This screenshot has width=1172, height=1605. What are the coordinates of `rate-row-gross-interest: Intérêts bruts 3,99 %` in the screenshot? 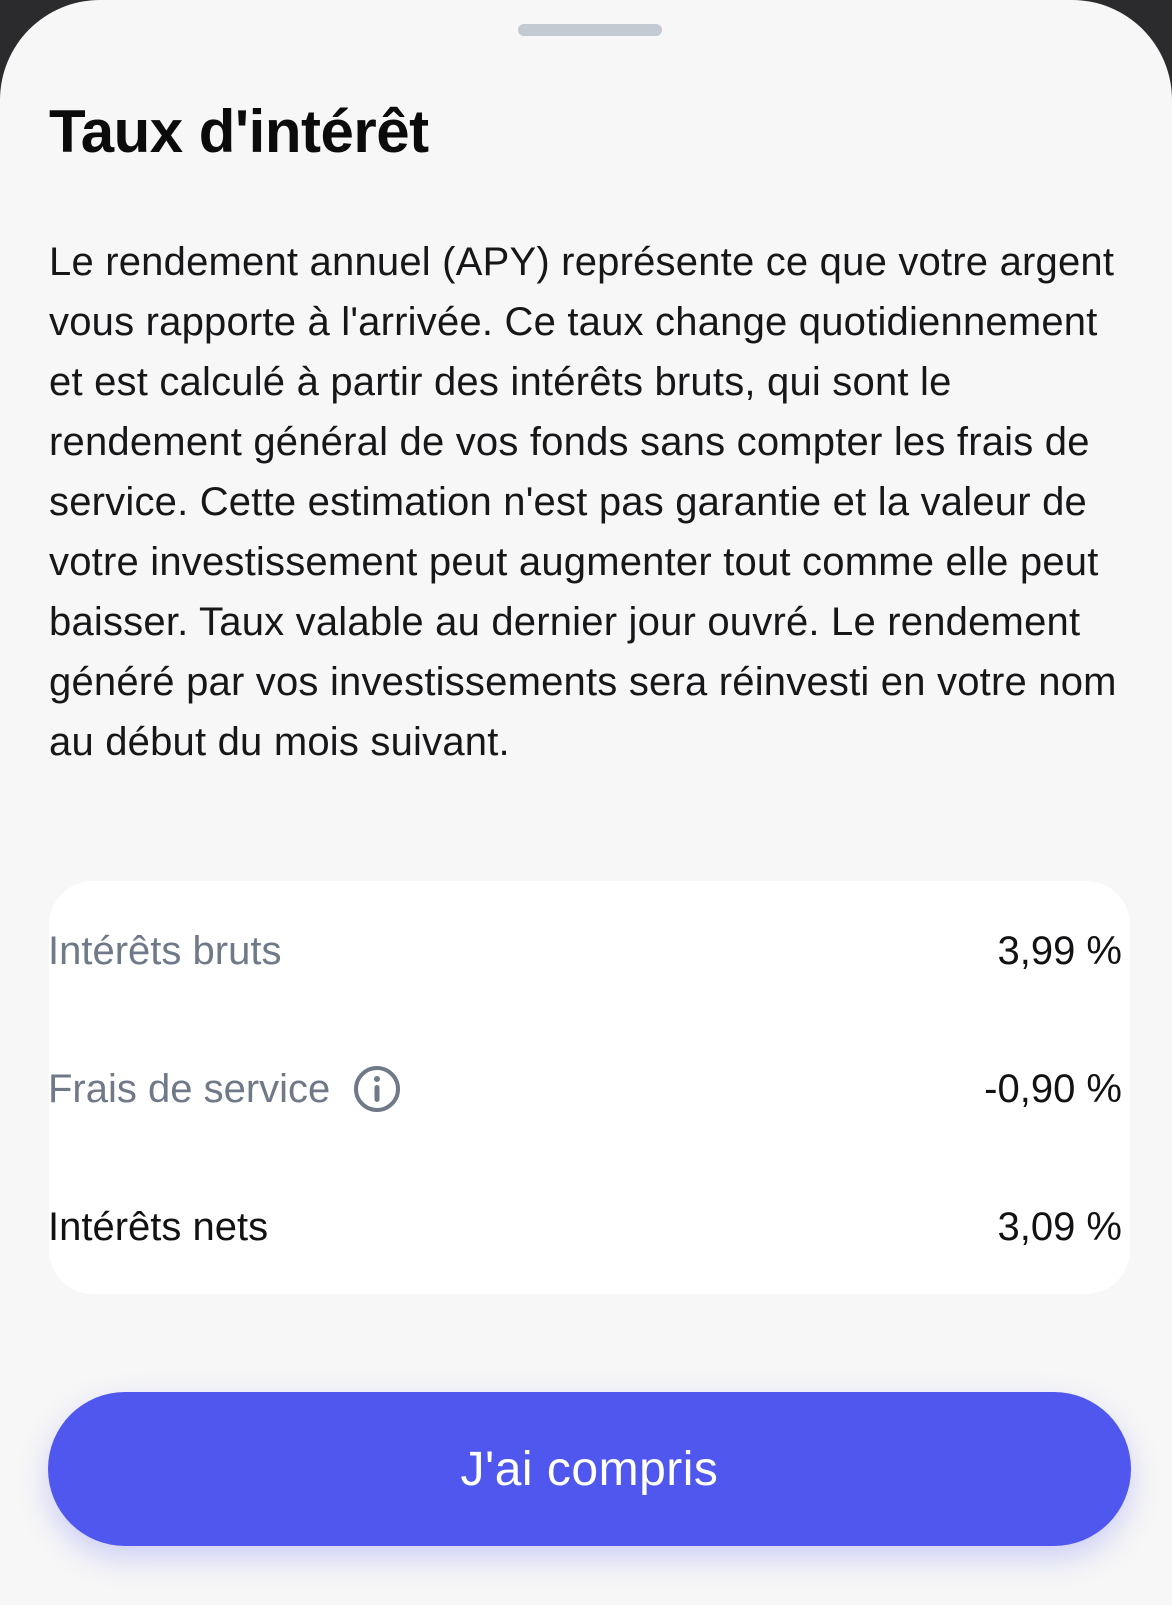 It's located at (585, 951).